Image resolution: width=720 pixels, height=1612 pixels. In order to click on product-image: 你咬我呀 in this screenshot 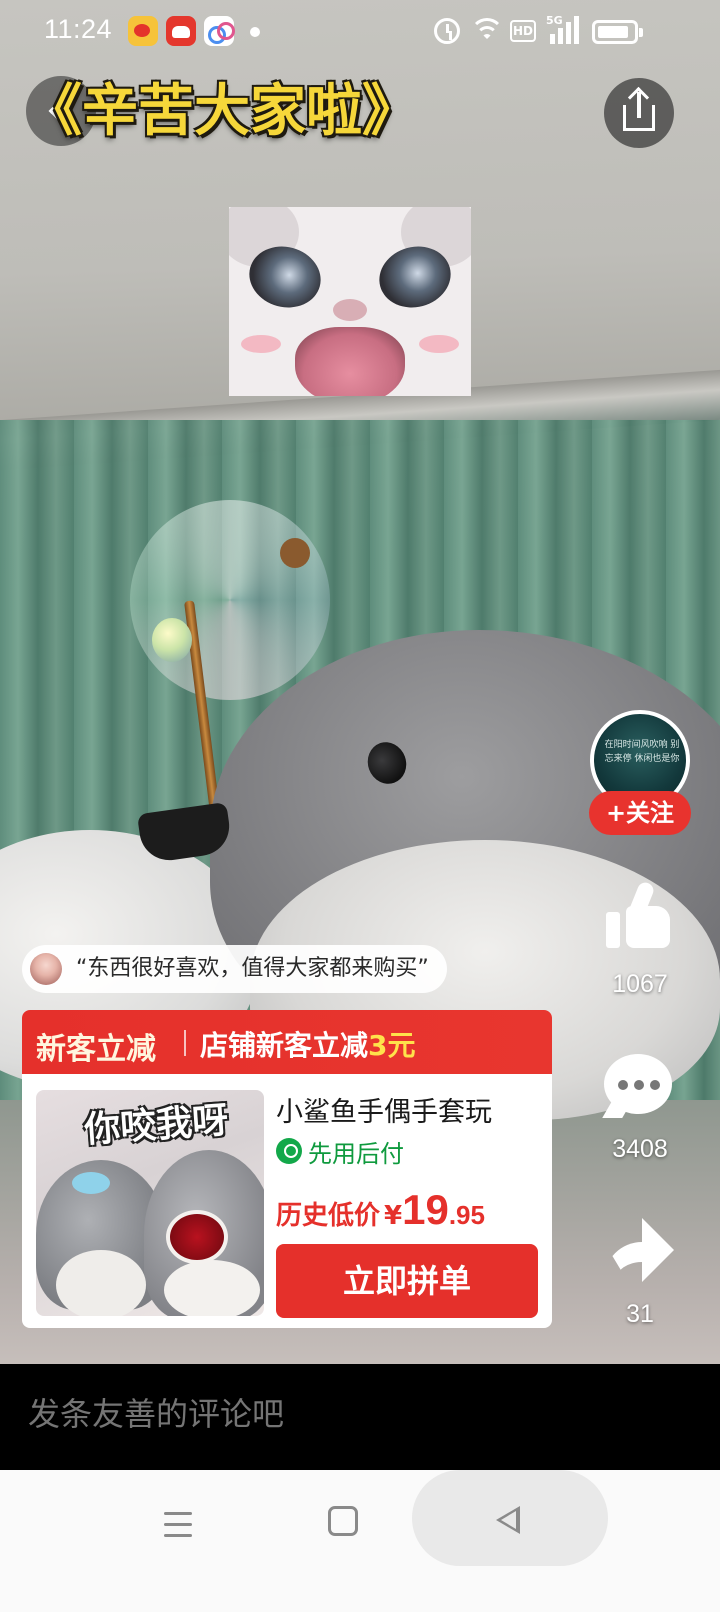, I will do `click(150, 1203)`.